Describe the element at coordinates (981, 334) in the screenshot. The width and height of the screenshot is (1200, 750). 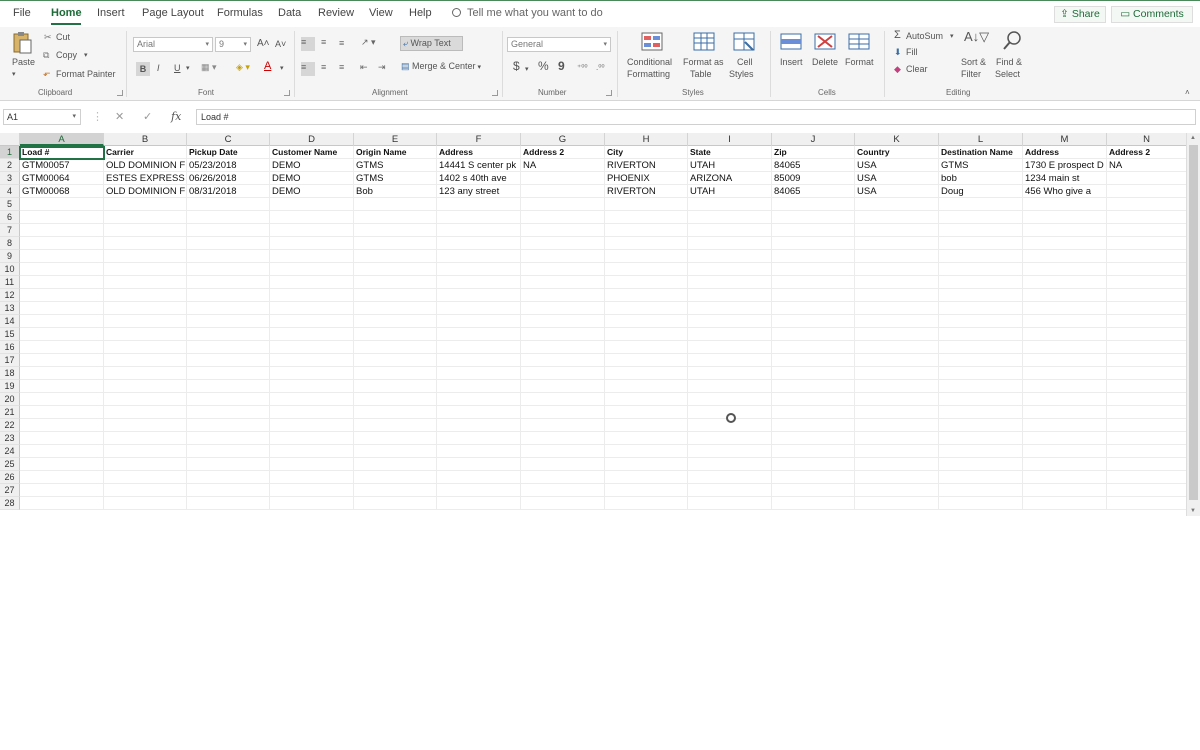
I see `cell-l15` at that location.